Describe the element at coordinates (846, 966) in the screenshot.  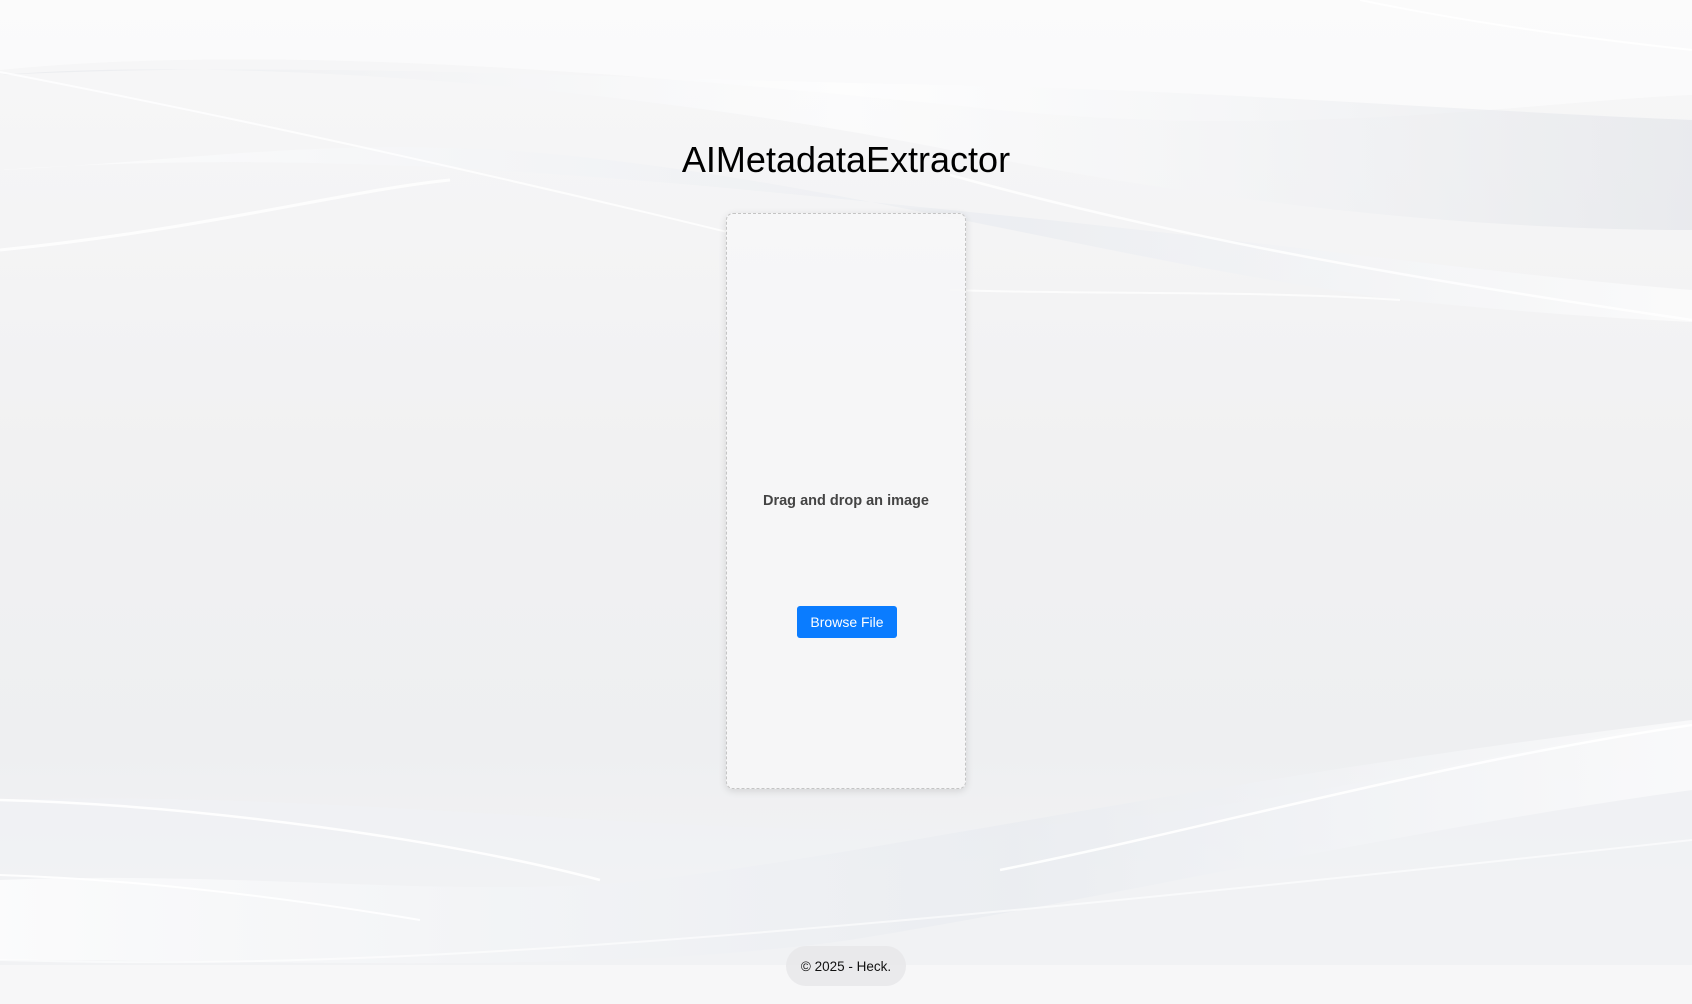
I see `footer-copyright: © 2025 - Heck.` at that location.